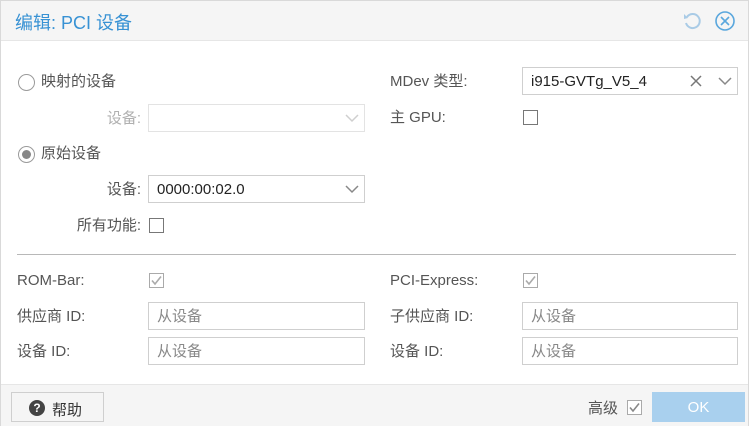 The height and width of the screenshot is (426, 749). Describe the element at coordinates (434, 280) in the screenshot. I see `pcie-label: PCI-Express:` at that location.